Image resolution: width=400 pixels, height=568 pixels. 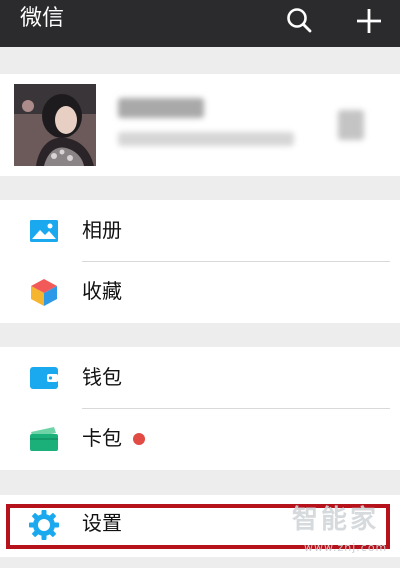 I want to click on favorites-label: 收藏, so click(x=102, y=291).